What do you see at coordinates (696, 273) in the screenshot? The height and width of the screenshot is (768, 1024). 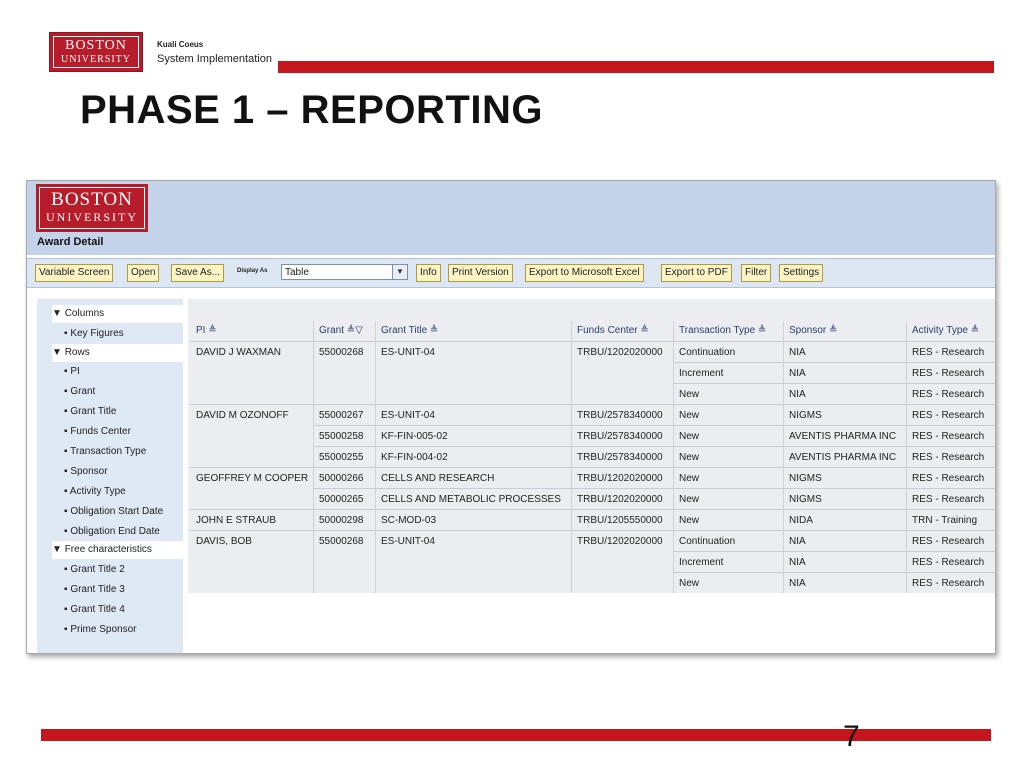 I see `export-pdf-button: Export to PDF` at bounding box center [696, 273].